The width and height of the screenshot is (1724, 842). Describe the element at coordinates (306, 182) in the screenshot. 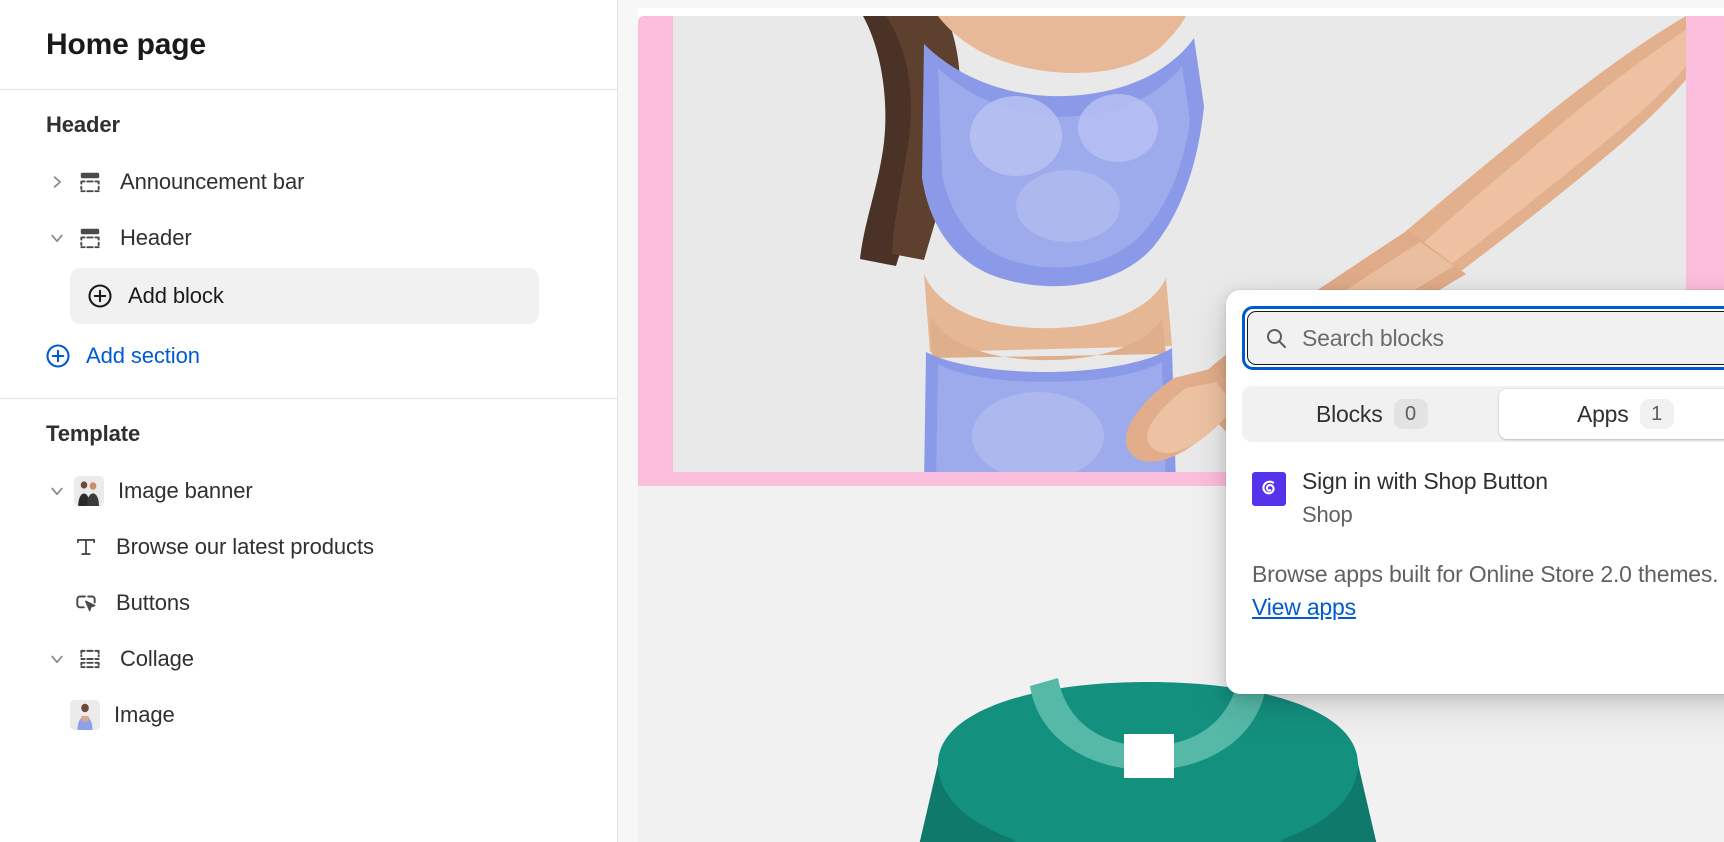

I see `sidebar-item-announcement-bar: Announcement bar` at that location.